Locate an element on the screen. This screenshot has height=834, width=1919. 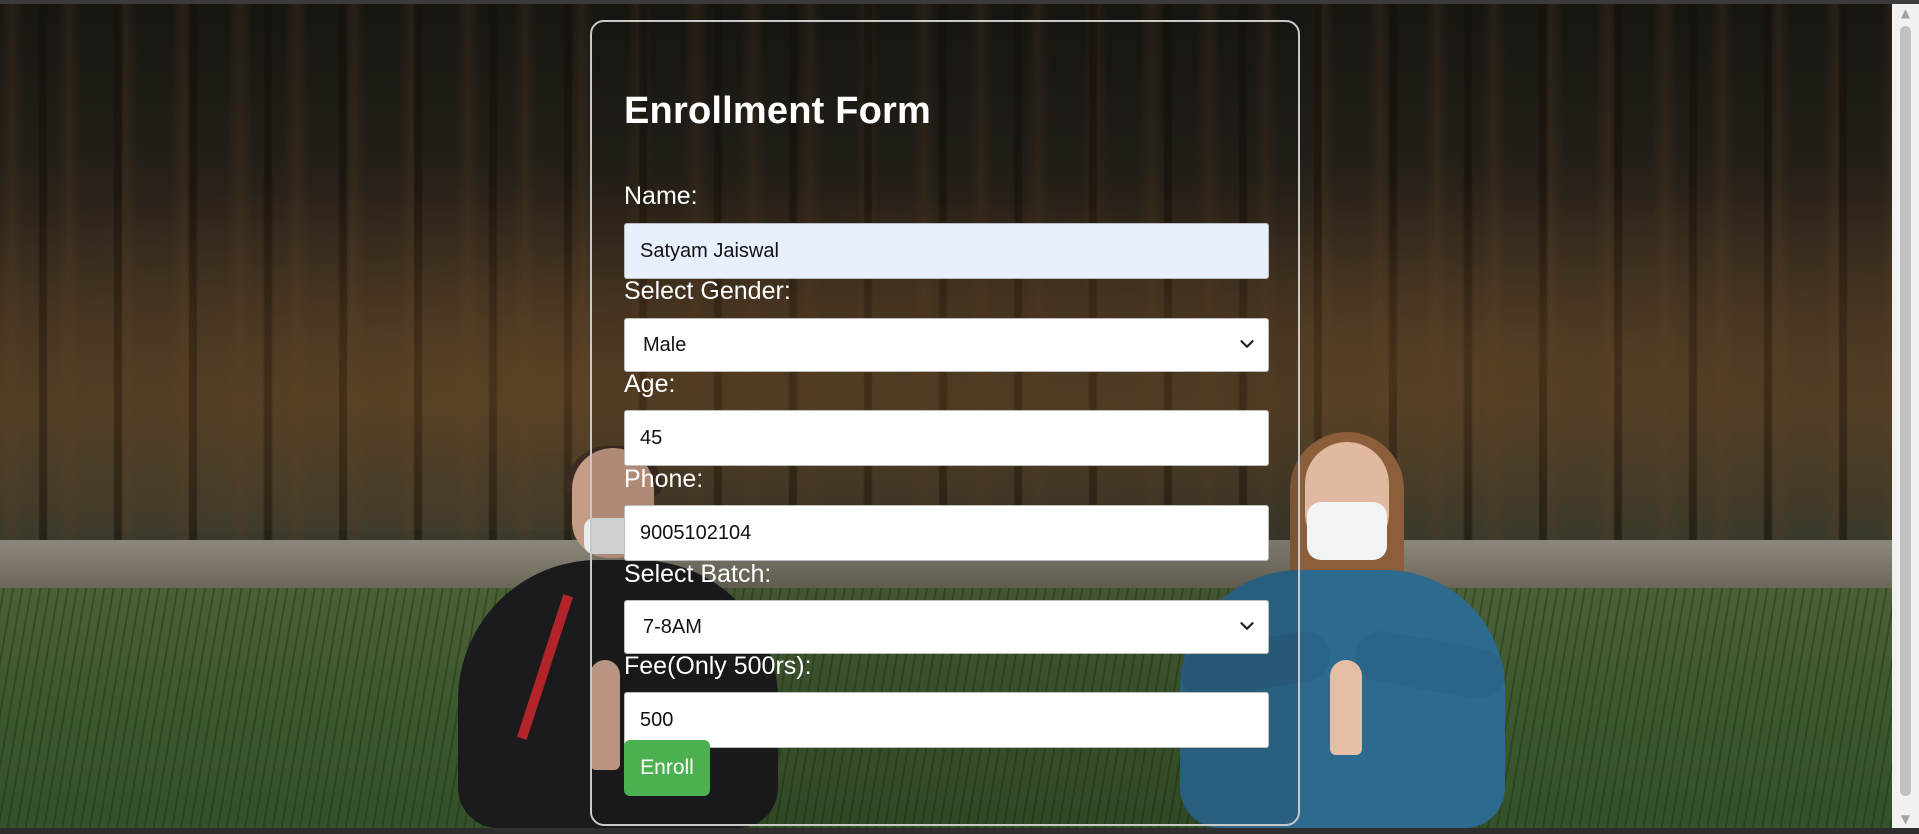
scroll-up-arrow-icon: ▲ is located at coordinates (1905, 13).